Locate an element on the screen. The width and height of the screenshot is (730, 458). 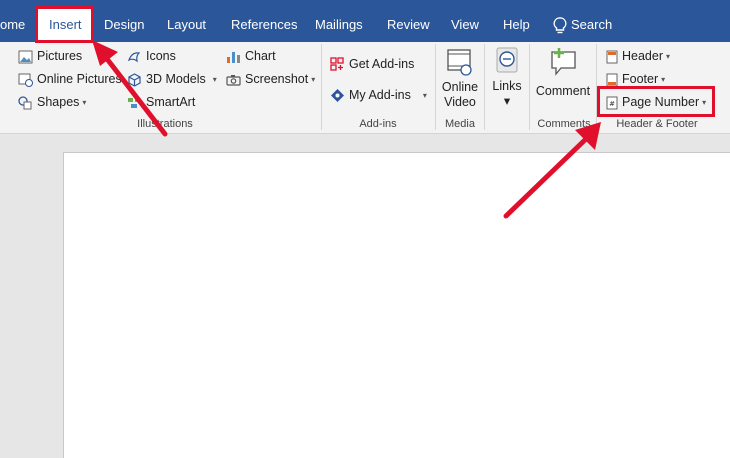
arrow-to-page-number-line is located at coordinates (547, 176).